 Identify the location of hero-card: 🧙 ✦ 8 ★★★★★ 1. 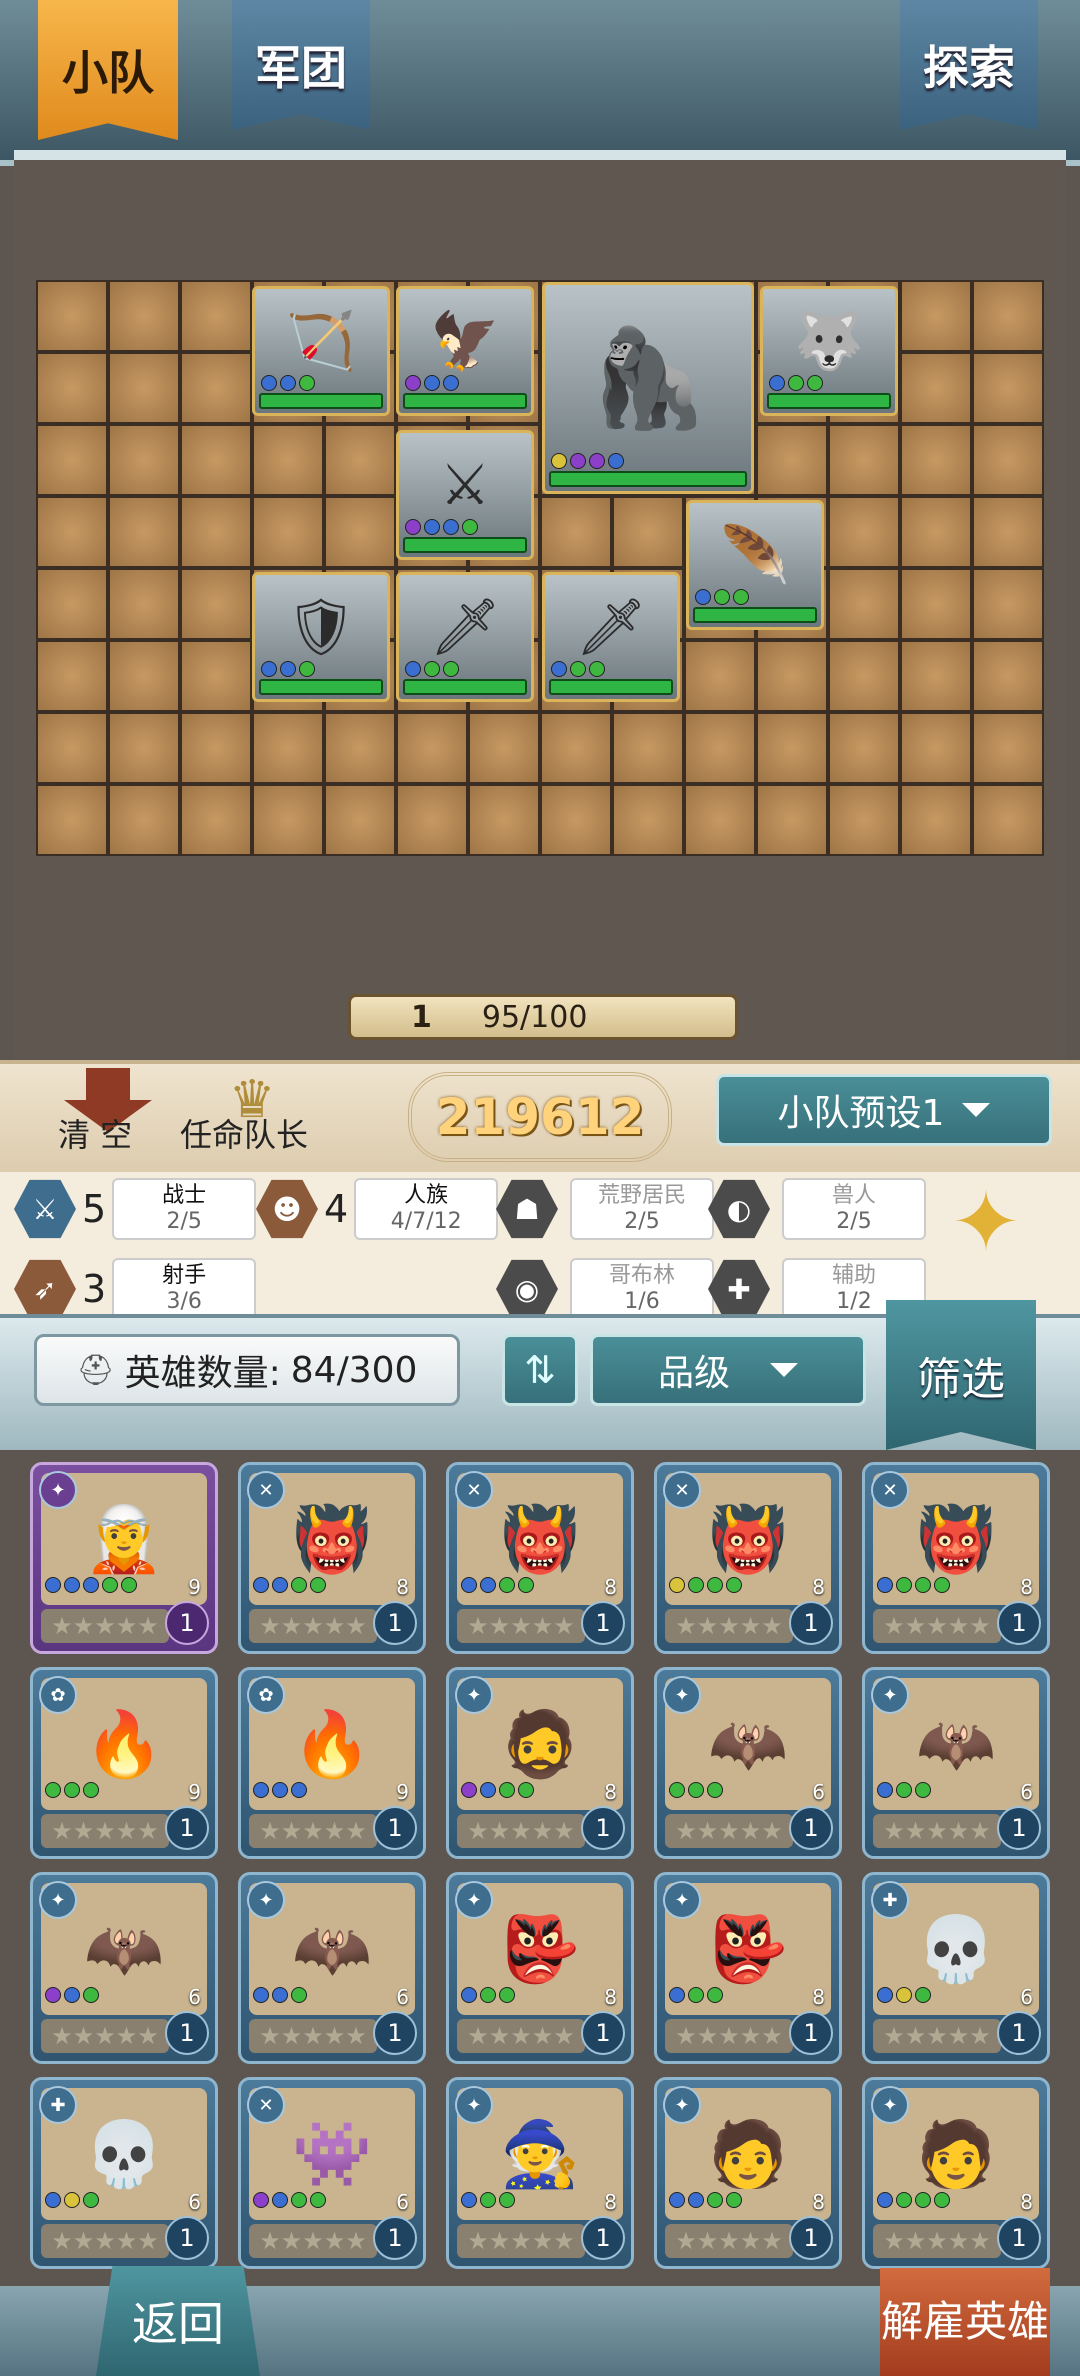
(540, 2173).